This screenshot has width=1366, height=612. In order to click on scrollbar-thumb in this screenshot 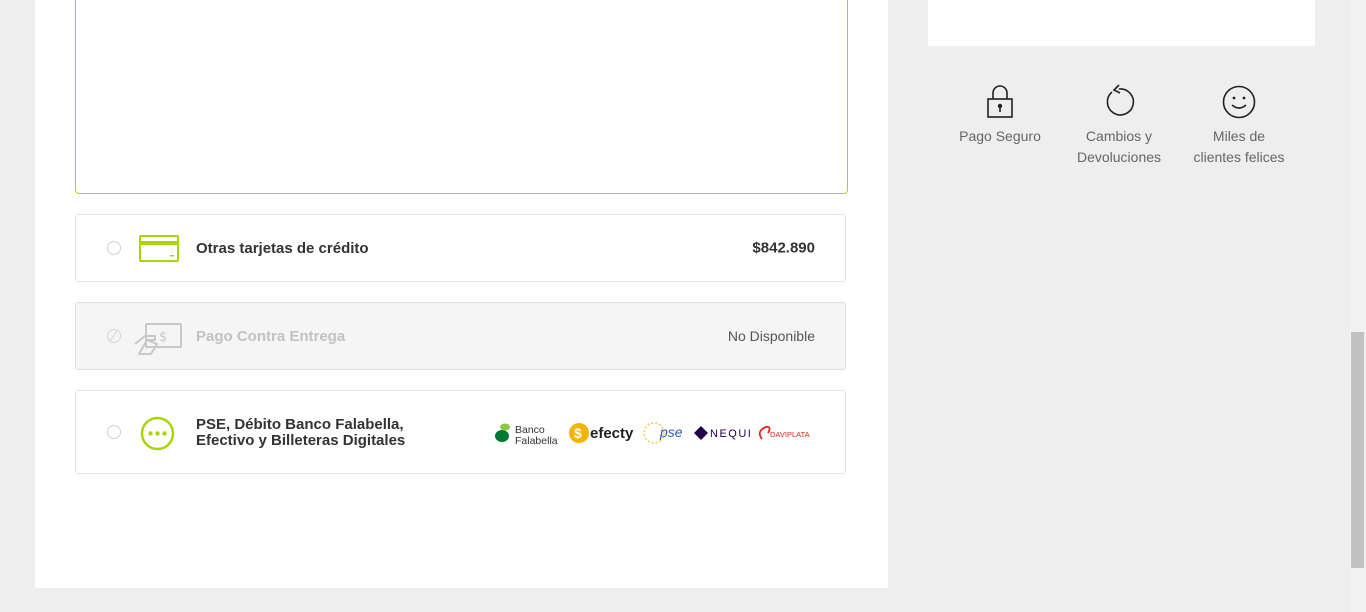, I will do `click(1357, 450)`.